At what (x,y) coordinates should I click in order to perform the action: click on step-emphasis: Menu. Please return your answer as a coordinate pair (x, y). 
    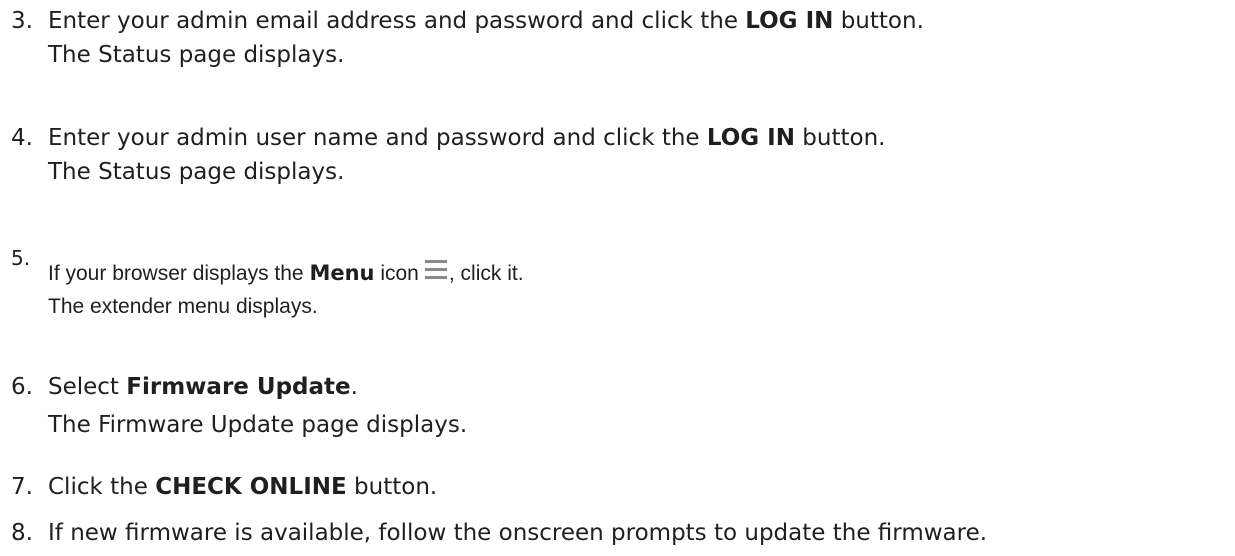
    Looking at the image, I should click on (342, 273).